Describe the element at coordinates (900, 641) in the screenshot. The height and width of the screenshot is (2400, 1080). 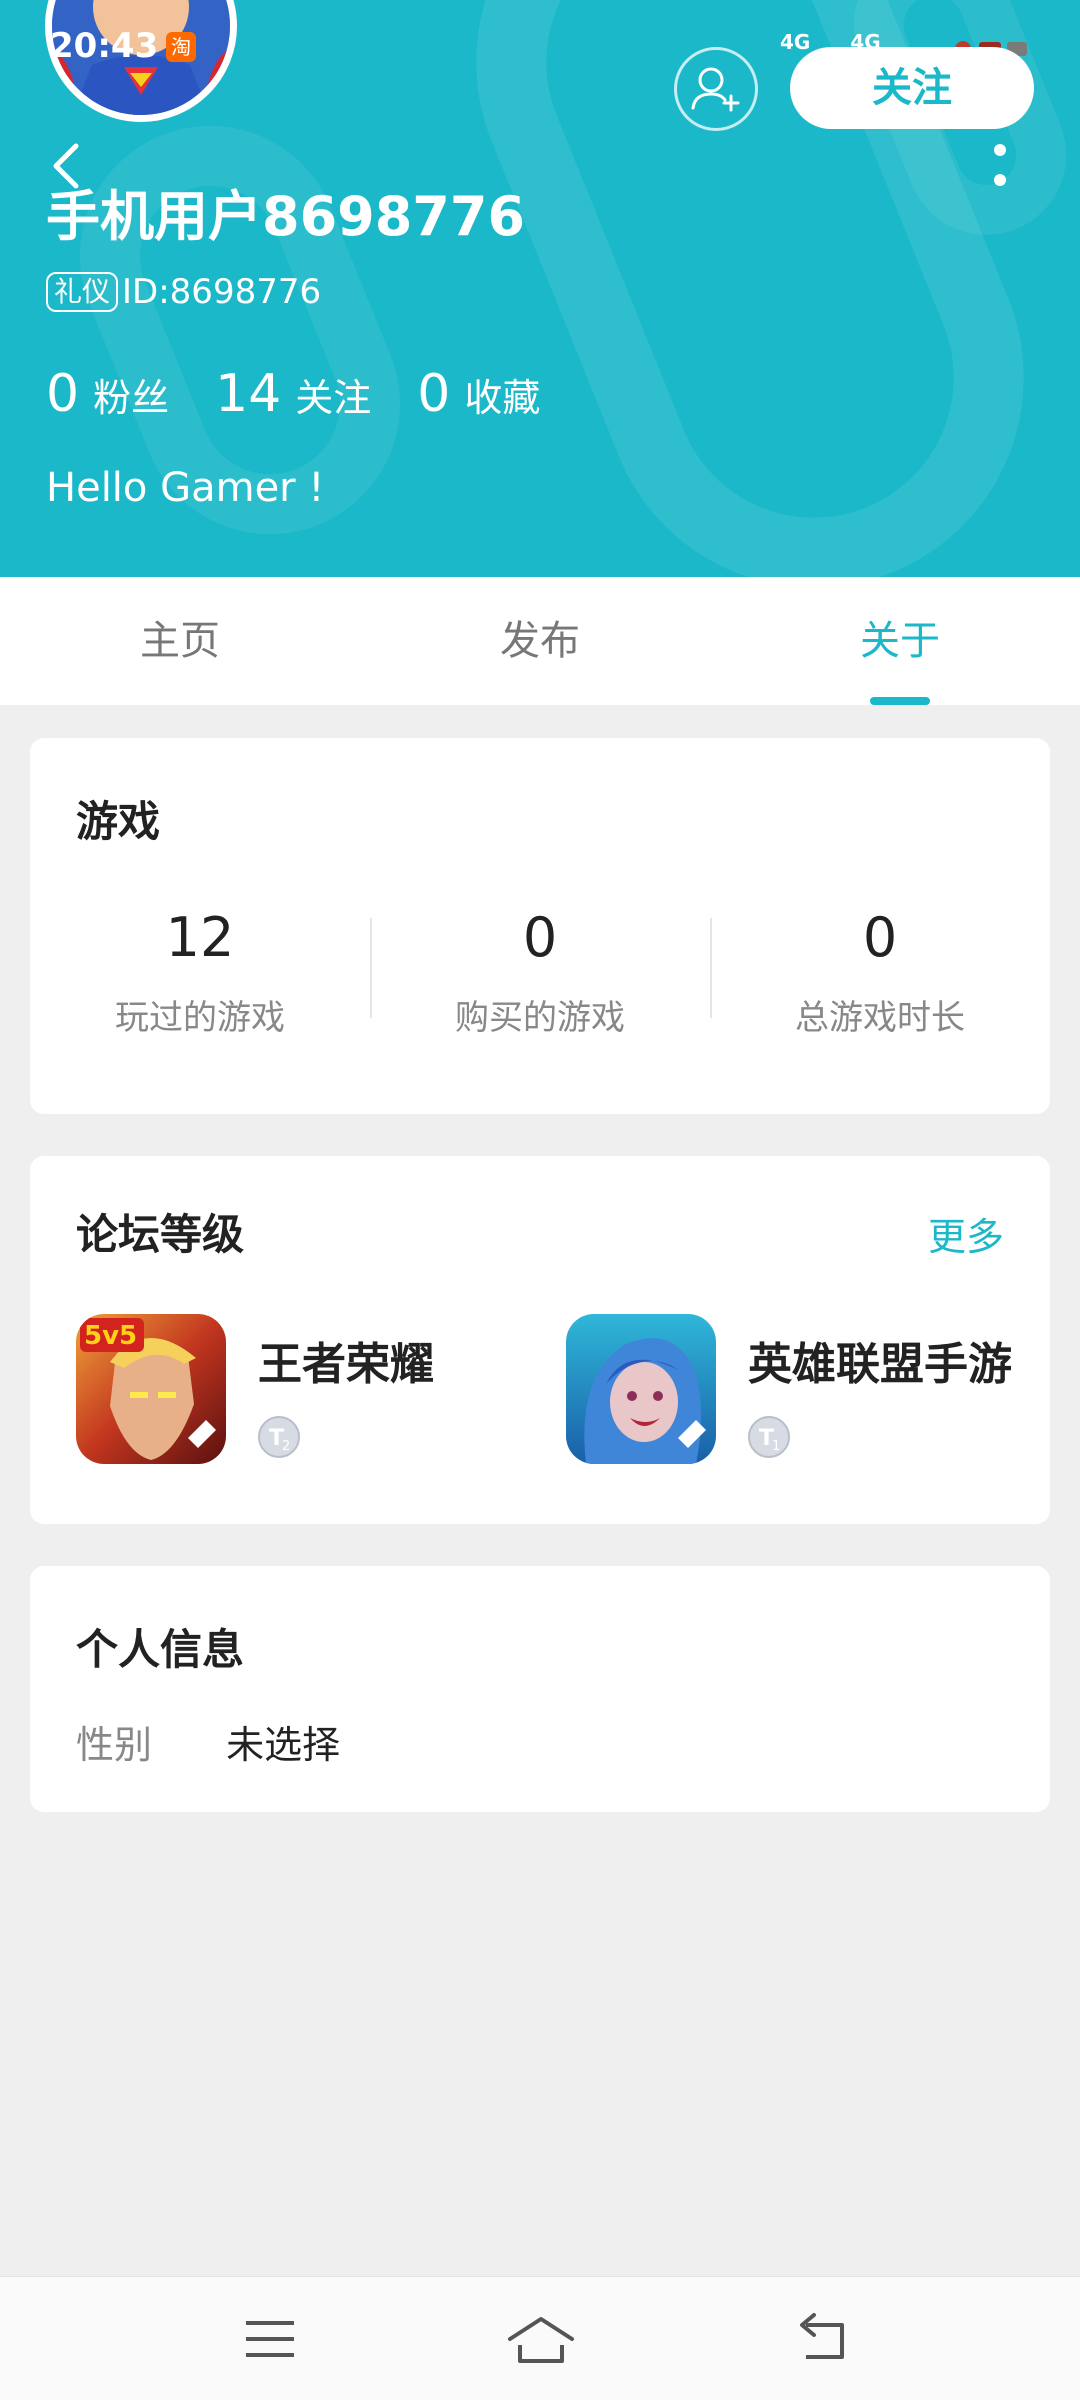
I see `tab-about: 关于` at that location.